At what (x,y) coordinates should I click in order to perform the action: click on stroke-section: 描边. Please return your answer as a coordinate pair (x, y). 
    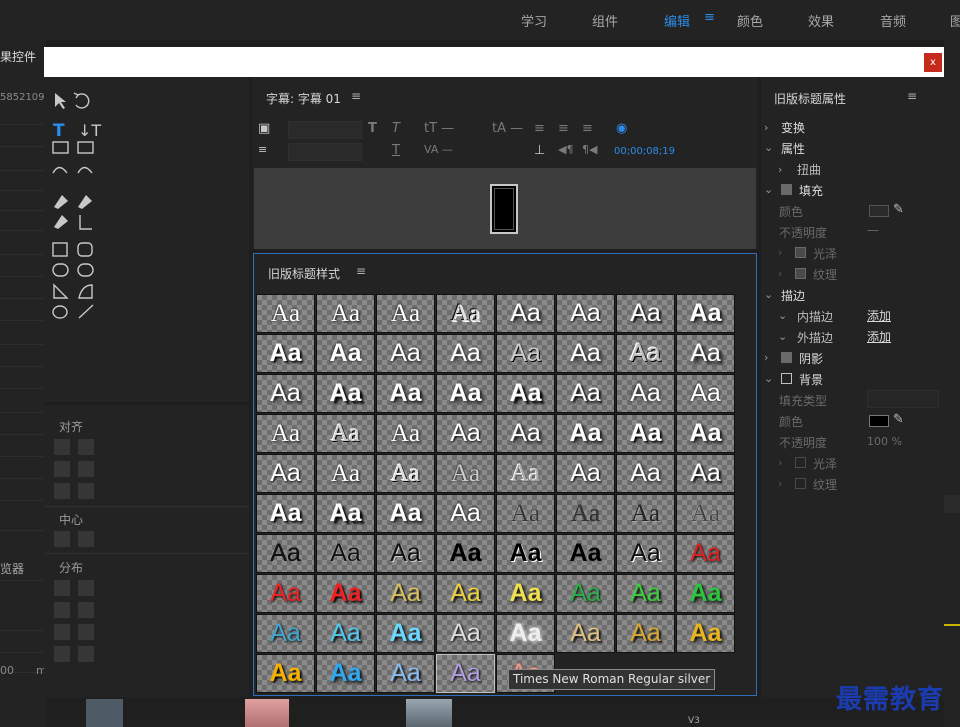
    Looking at the image, I should click on (793, 295).